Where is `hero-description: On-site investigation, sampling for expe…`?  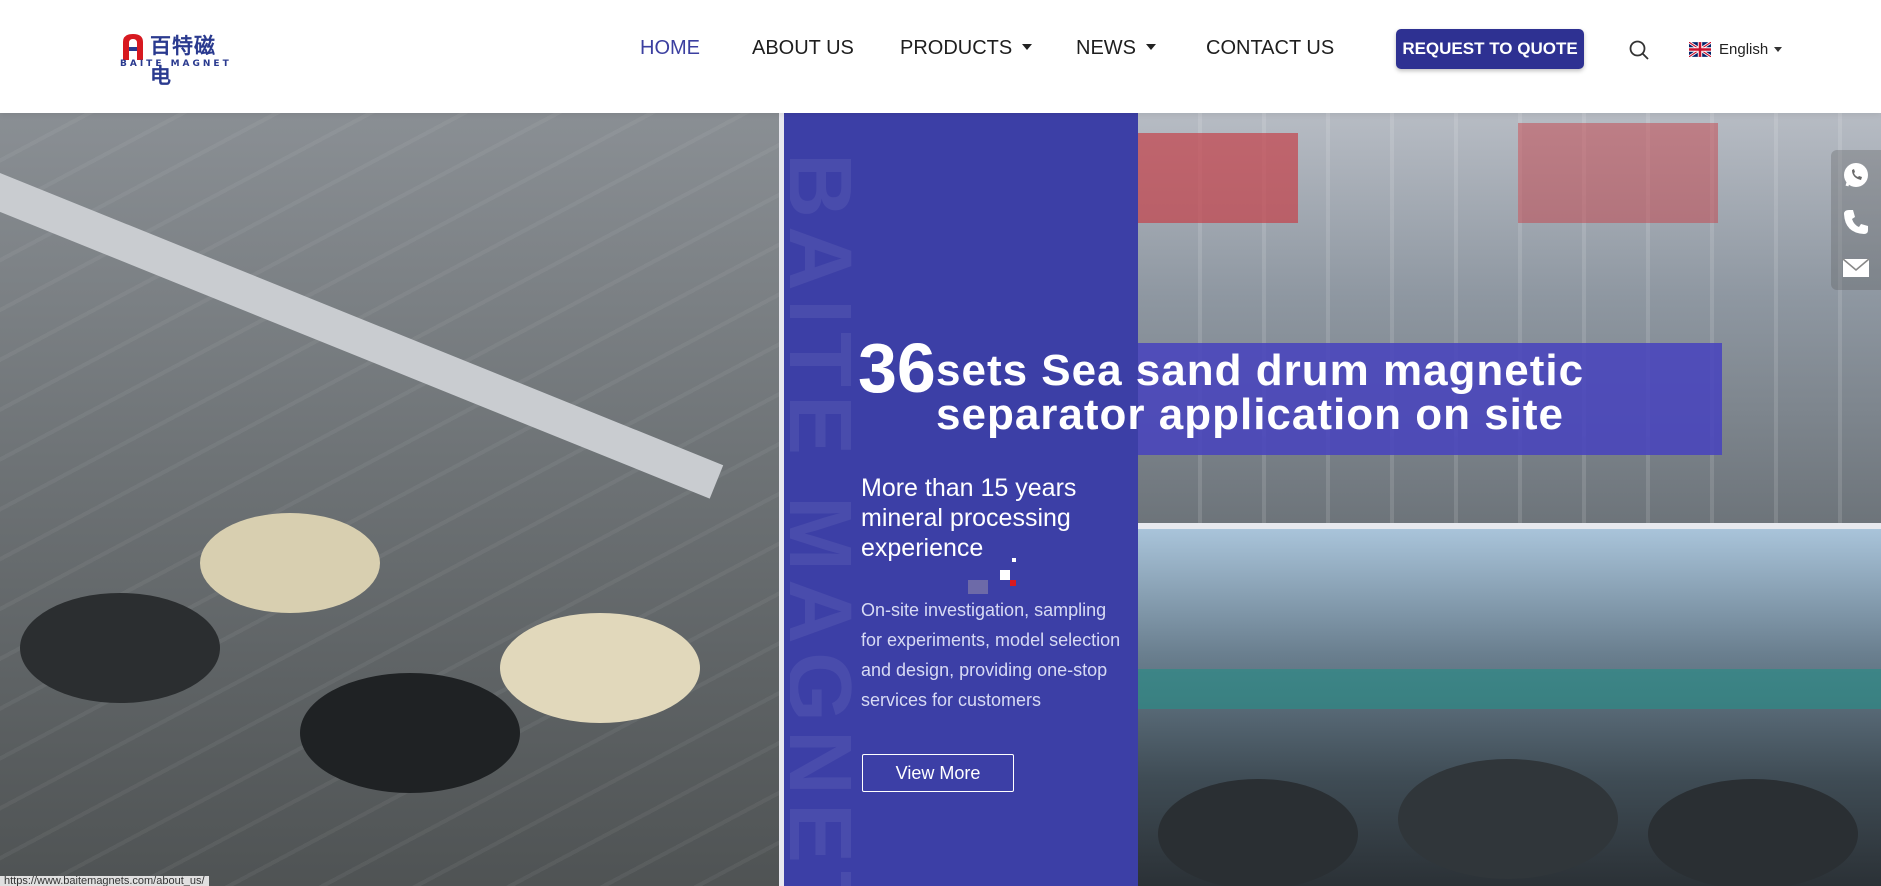
hero-description: On-site investigation, sampling for expe… is located at coordinates (991, 655).